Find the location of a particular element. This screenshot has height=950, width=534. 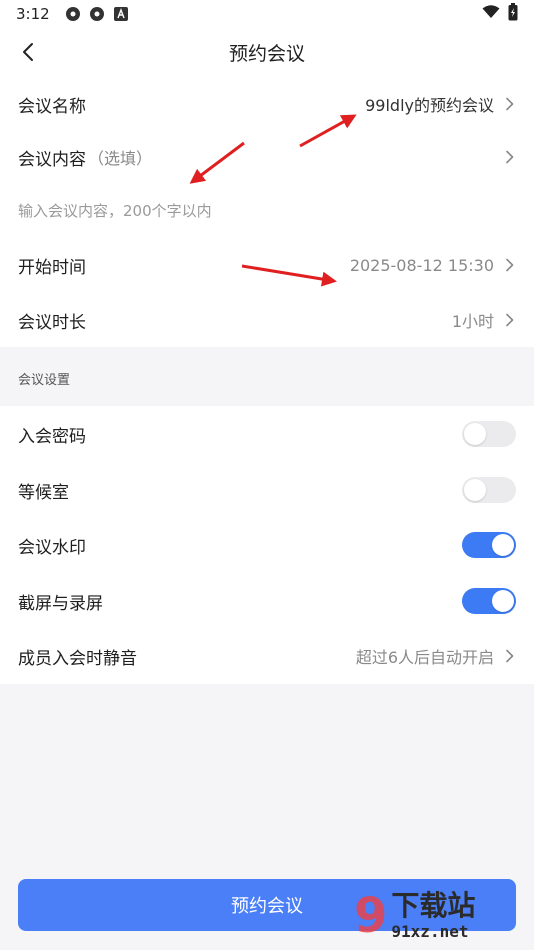

nav-bar: 预约会议 is located at coordinates (267, 52).